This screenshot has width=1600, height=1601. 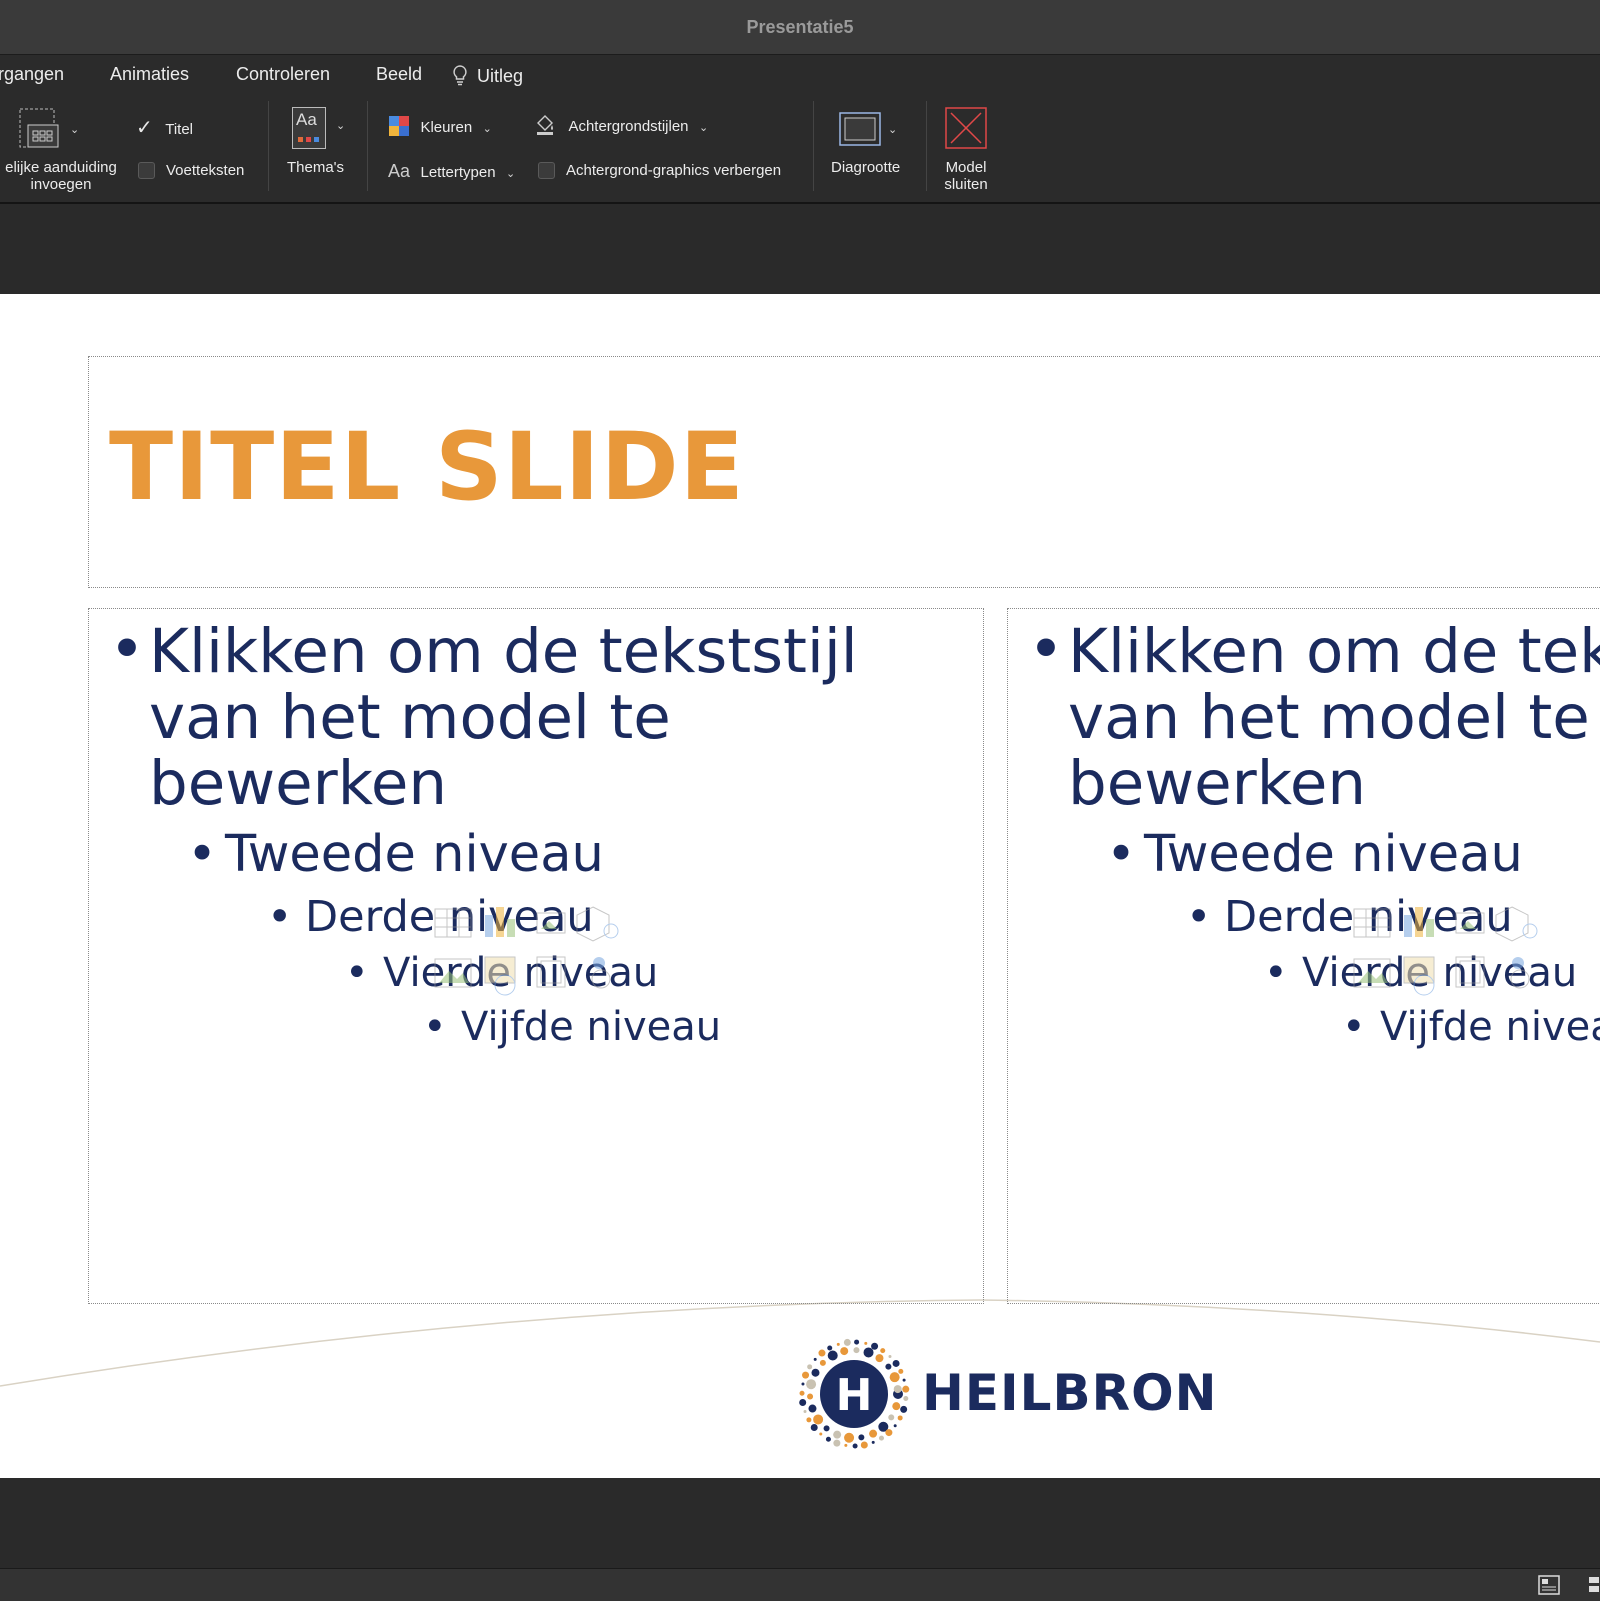 What do you see at coordinates (800, 27) in the screenshot?
I see `window-title: Presentatie5` at bounding box center [800, 27].